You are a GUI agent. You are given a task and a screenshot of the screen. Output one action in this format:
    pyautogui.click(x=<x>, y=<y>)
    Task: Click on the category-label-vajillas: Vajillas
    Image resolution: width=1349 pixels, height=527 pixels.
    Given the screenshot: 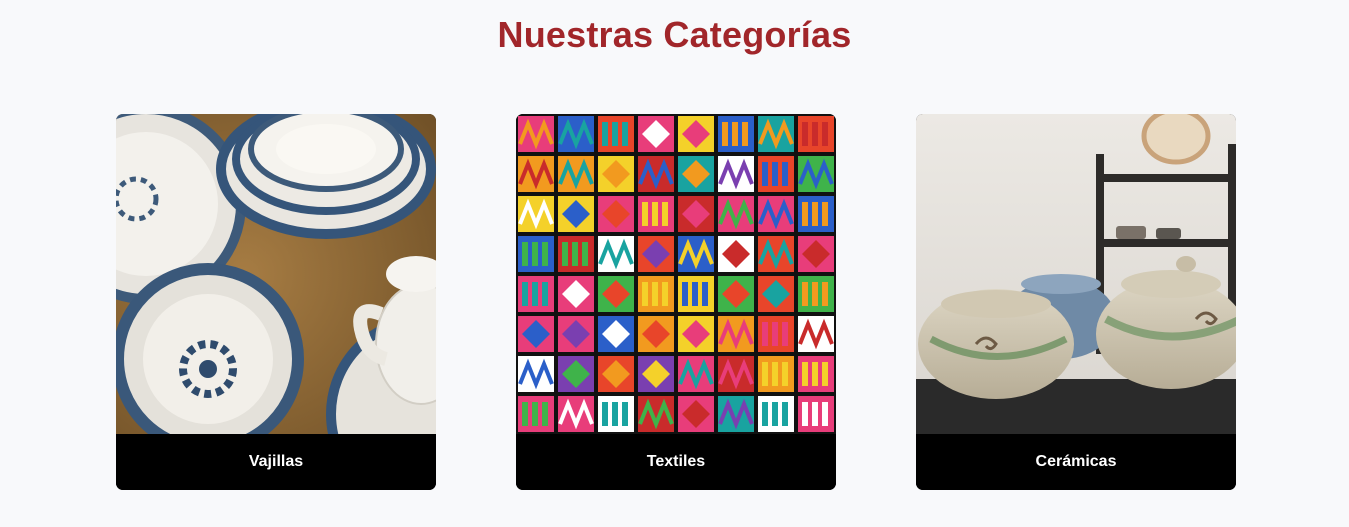 What is the action you would take?
    pyautogui.click(x=276, y=462)
    